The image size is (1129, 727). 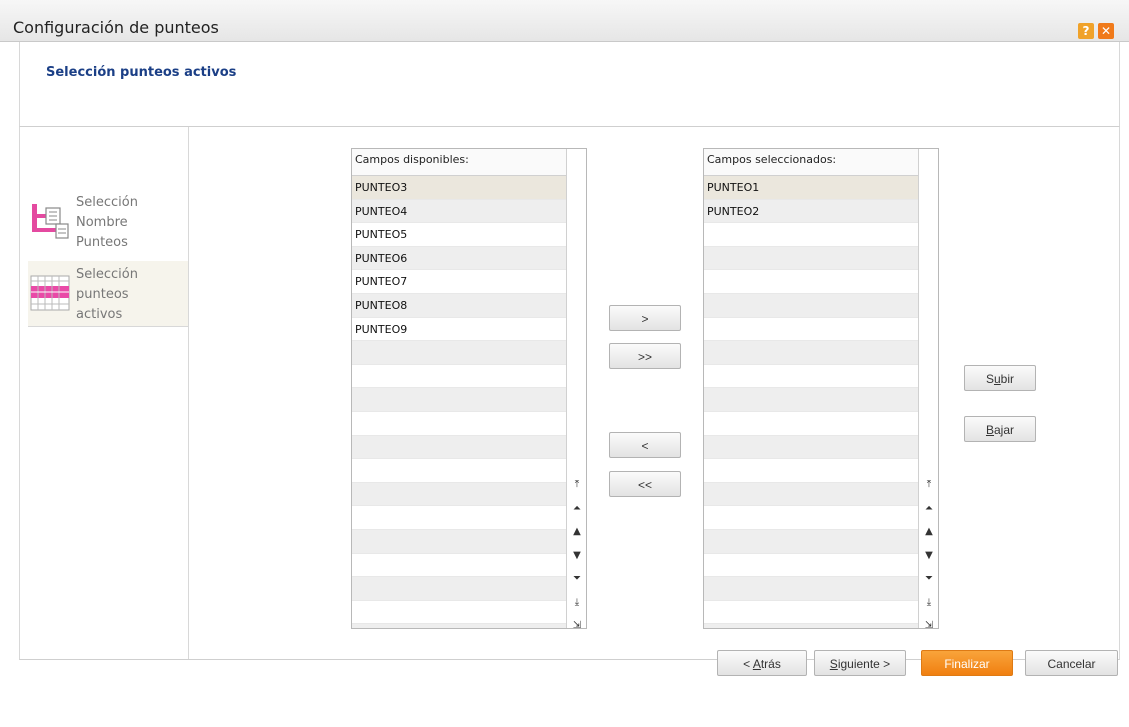 What do you see at coordinates (1086, 31) in the screenshot?
I see `help-icon: ?` at bounding box center [1086, 31].